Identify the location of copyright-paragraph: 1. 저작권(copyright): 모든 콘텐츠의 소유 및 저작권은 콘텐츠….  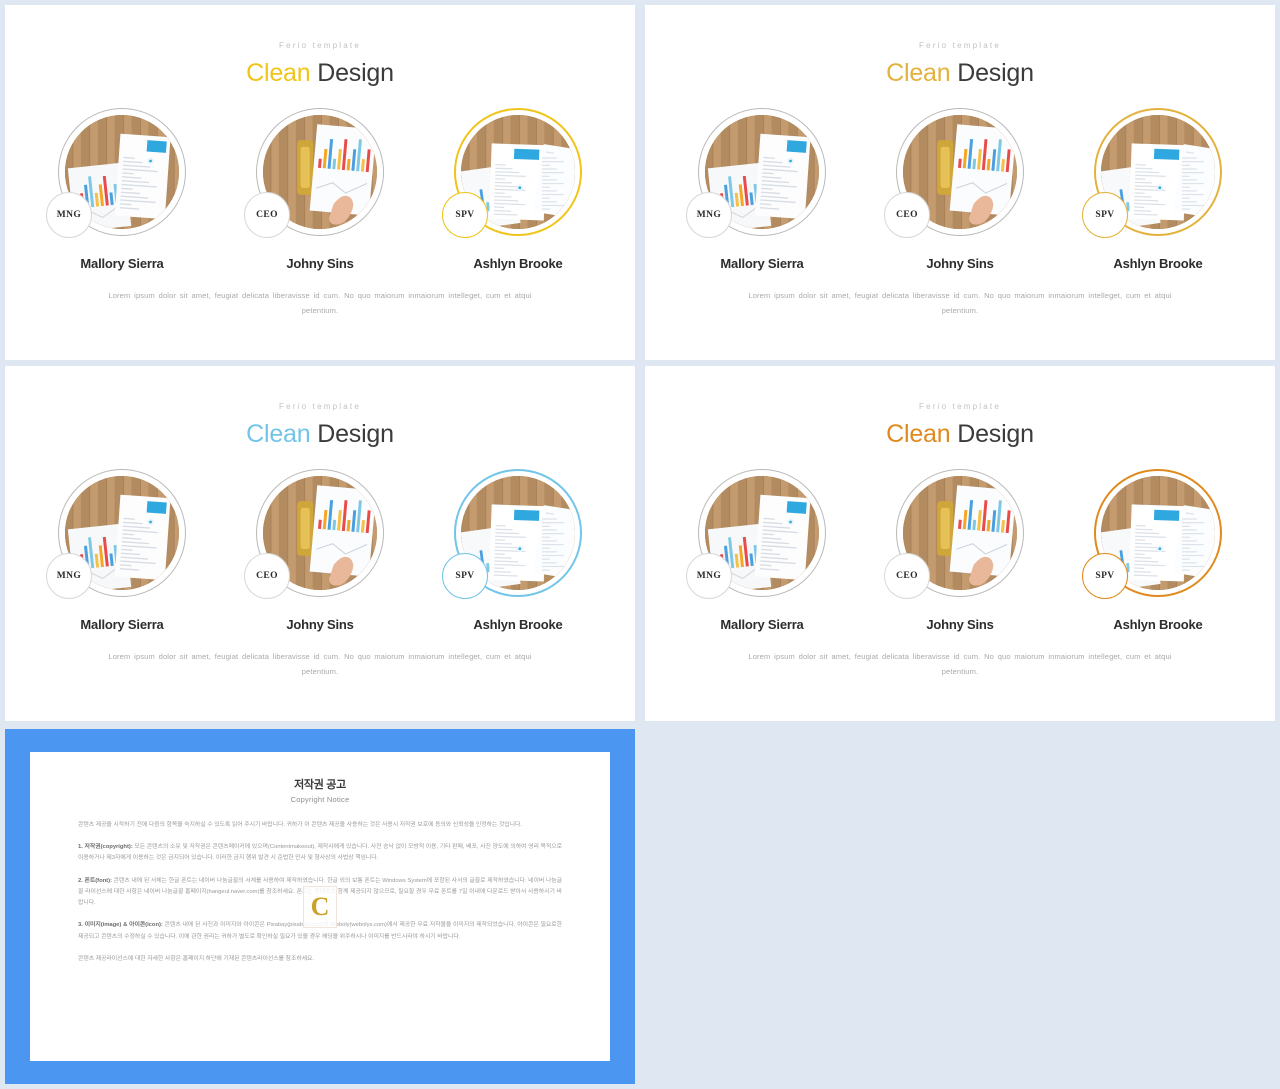
(320, 853).